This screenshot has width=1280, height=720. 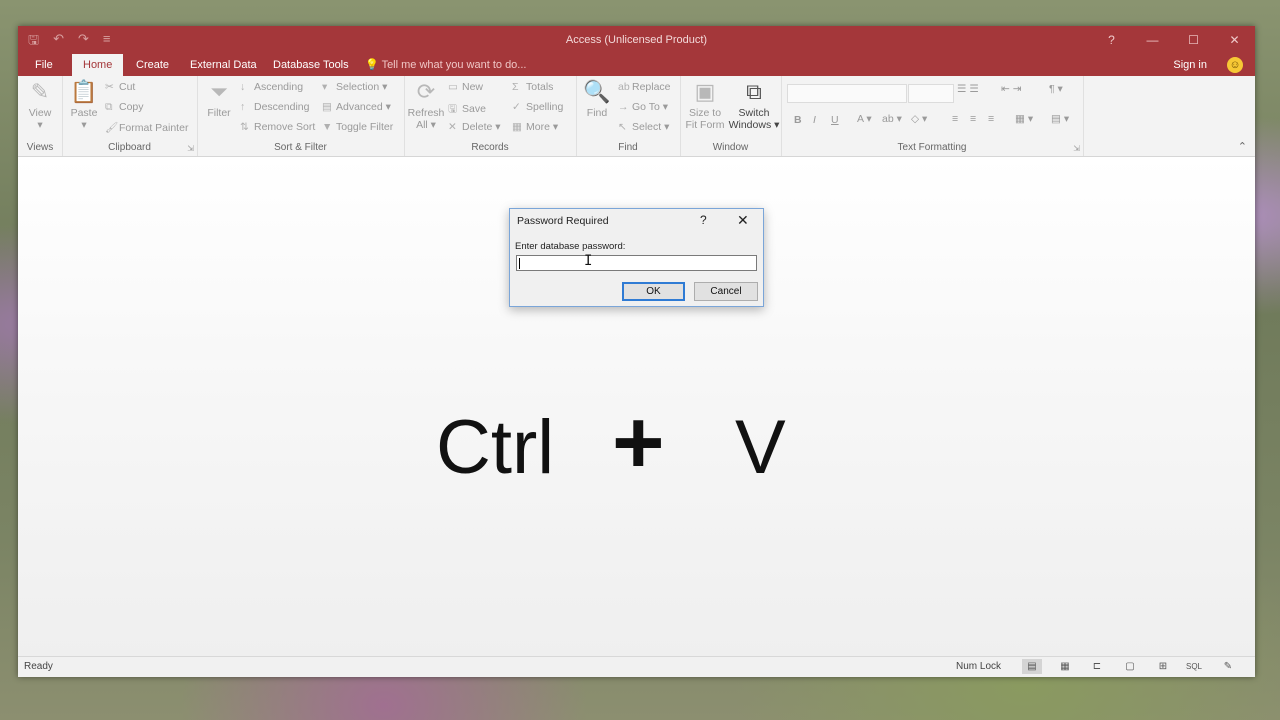 I want to click on switch-windows-button: ⧉ Switch Windows ▾, so click(x=754, y=105).